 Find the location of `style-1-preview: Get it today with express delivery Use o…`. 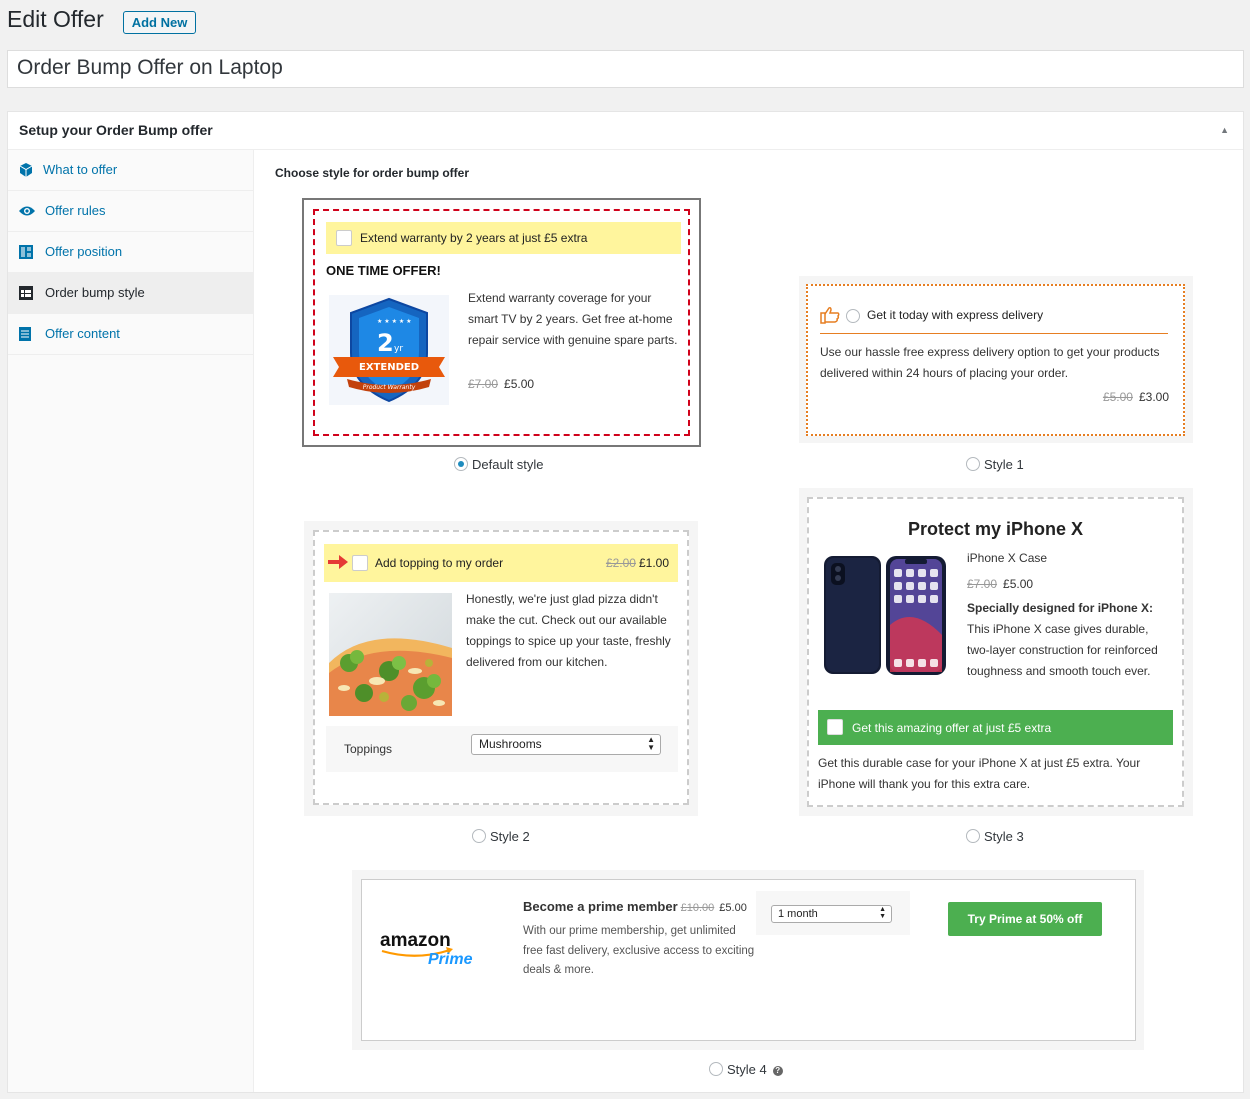

style-1-preview: Get it today with express delivery Use o… is located at coordinates (996, 359).